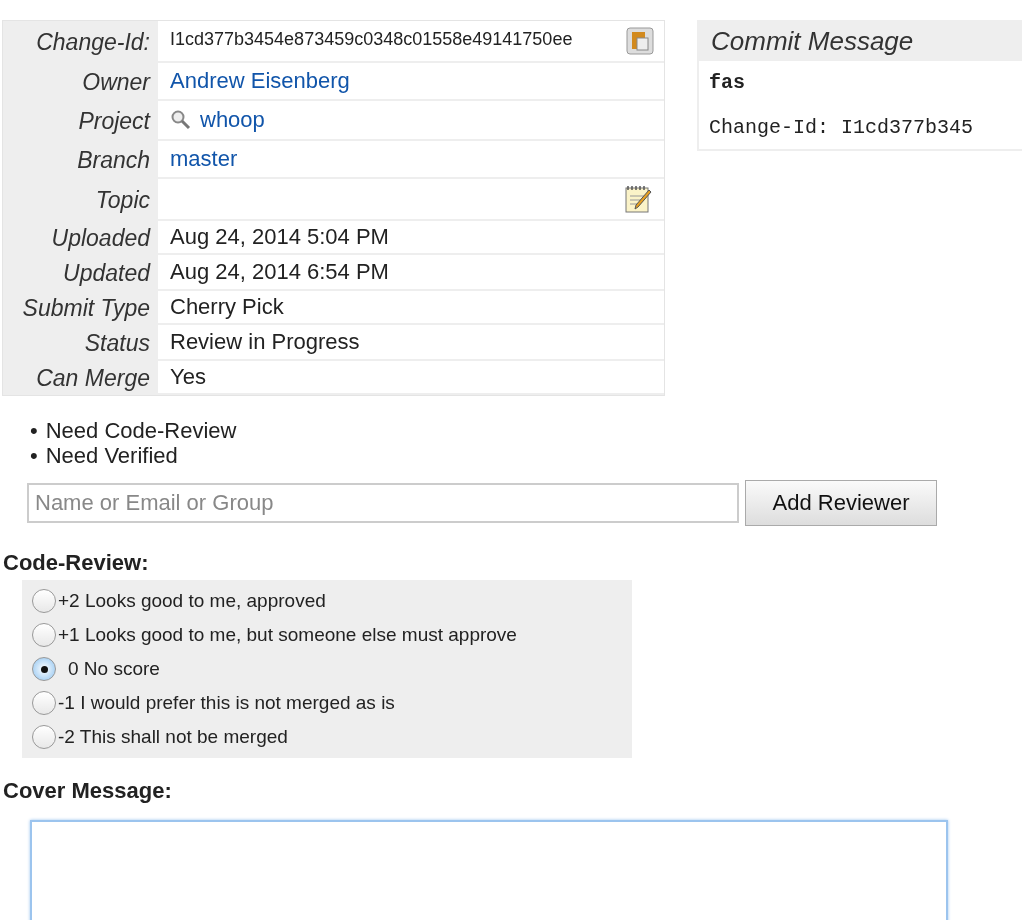  What do you see at coordinates (279, 272) in the screenshot?
I see `field-value: Aug 24, 2014 6:54 PM` at bounding box center [279, 272].